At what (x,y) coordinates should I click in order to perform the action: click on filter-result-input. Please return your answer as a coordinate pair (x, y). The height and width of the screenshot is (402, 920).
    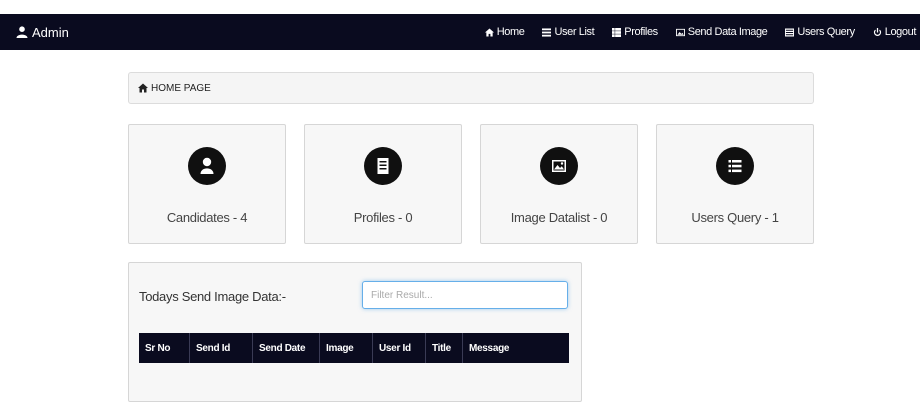
    Looking at the image, I should click on (465, 295).